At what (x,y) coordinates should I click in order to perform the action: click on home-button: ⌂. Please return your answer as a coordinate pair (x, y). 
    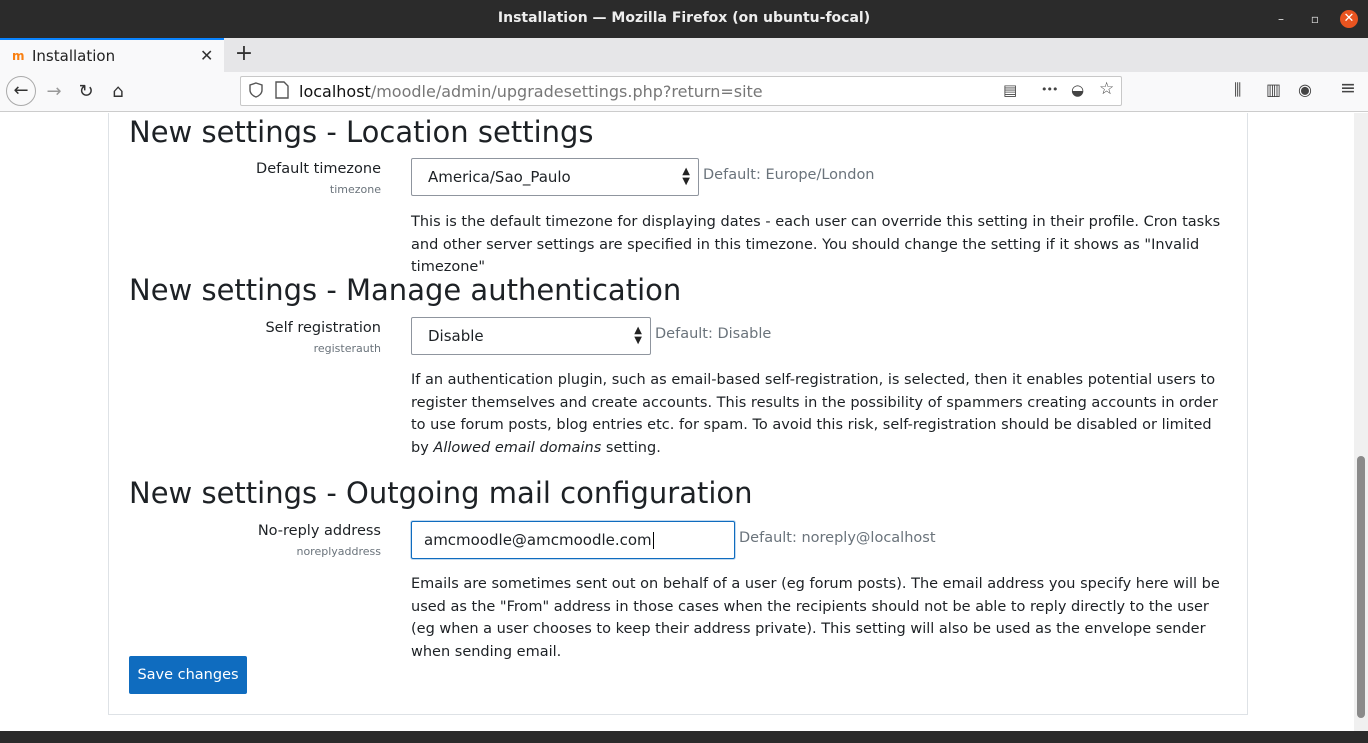
    Looking at the image, I should click on (118, 92).